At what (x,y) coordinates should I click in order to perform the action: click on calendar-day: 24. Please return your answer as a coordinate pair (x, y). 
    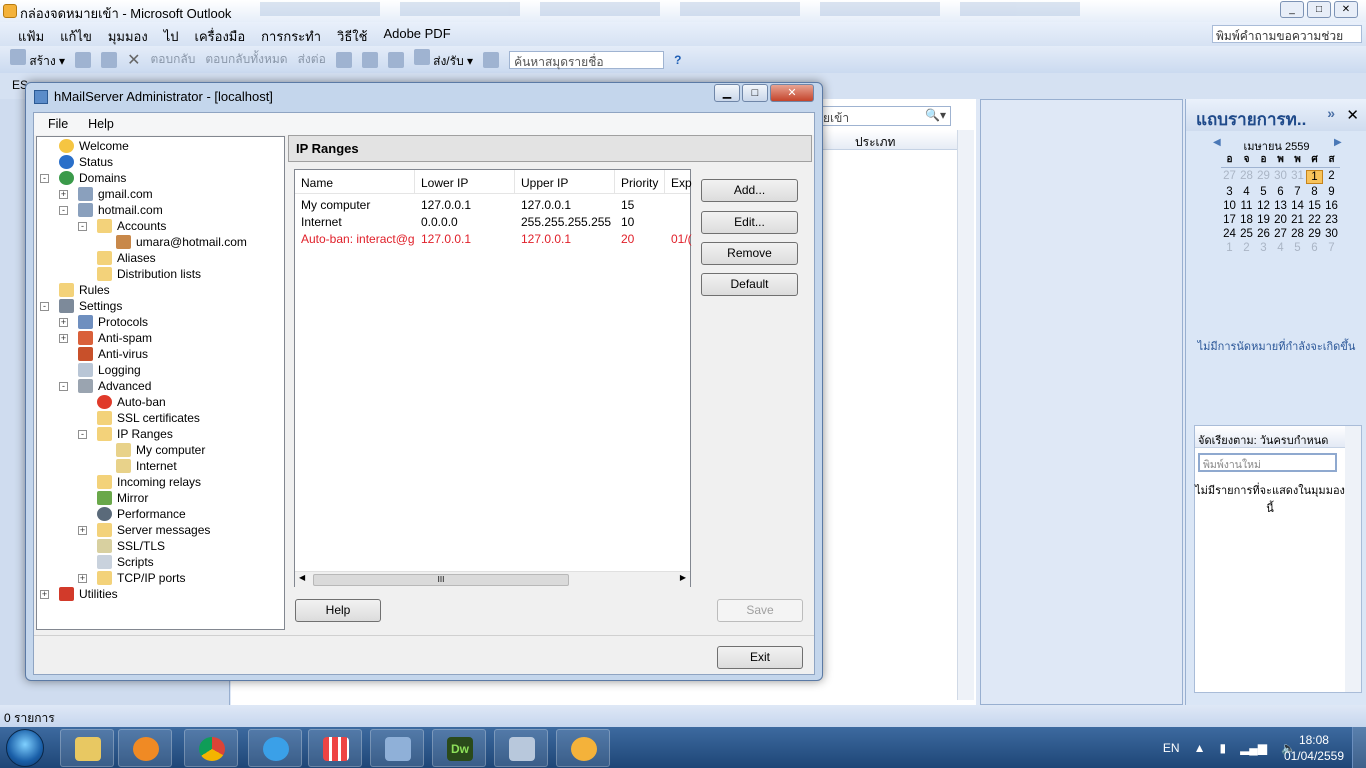
    Looking at the image, I should click on (1229, 234).